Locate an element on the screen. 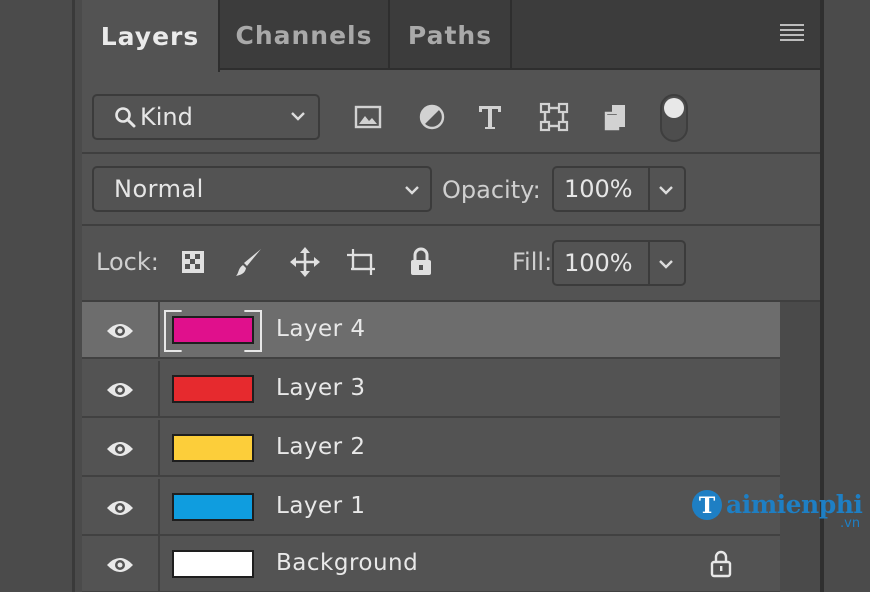 The height and width of the screenshot is (592, 870). tab-paths: Paths is located at coordinates (451, 35).